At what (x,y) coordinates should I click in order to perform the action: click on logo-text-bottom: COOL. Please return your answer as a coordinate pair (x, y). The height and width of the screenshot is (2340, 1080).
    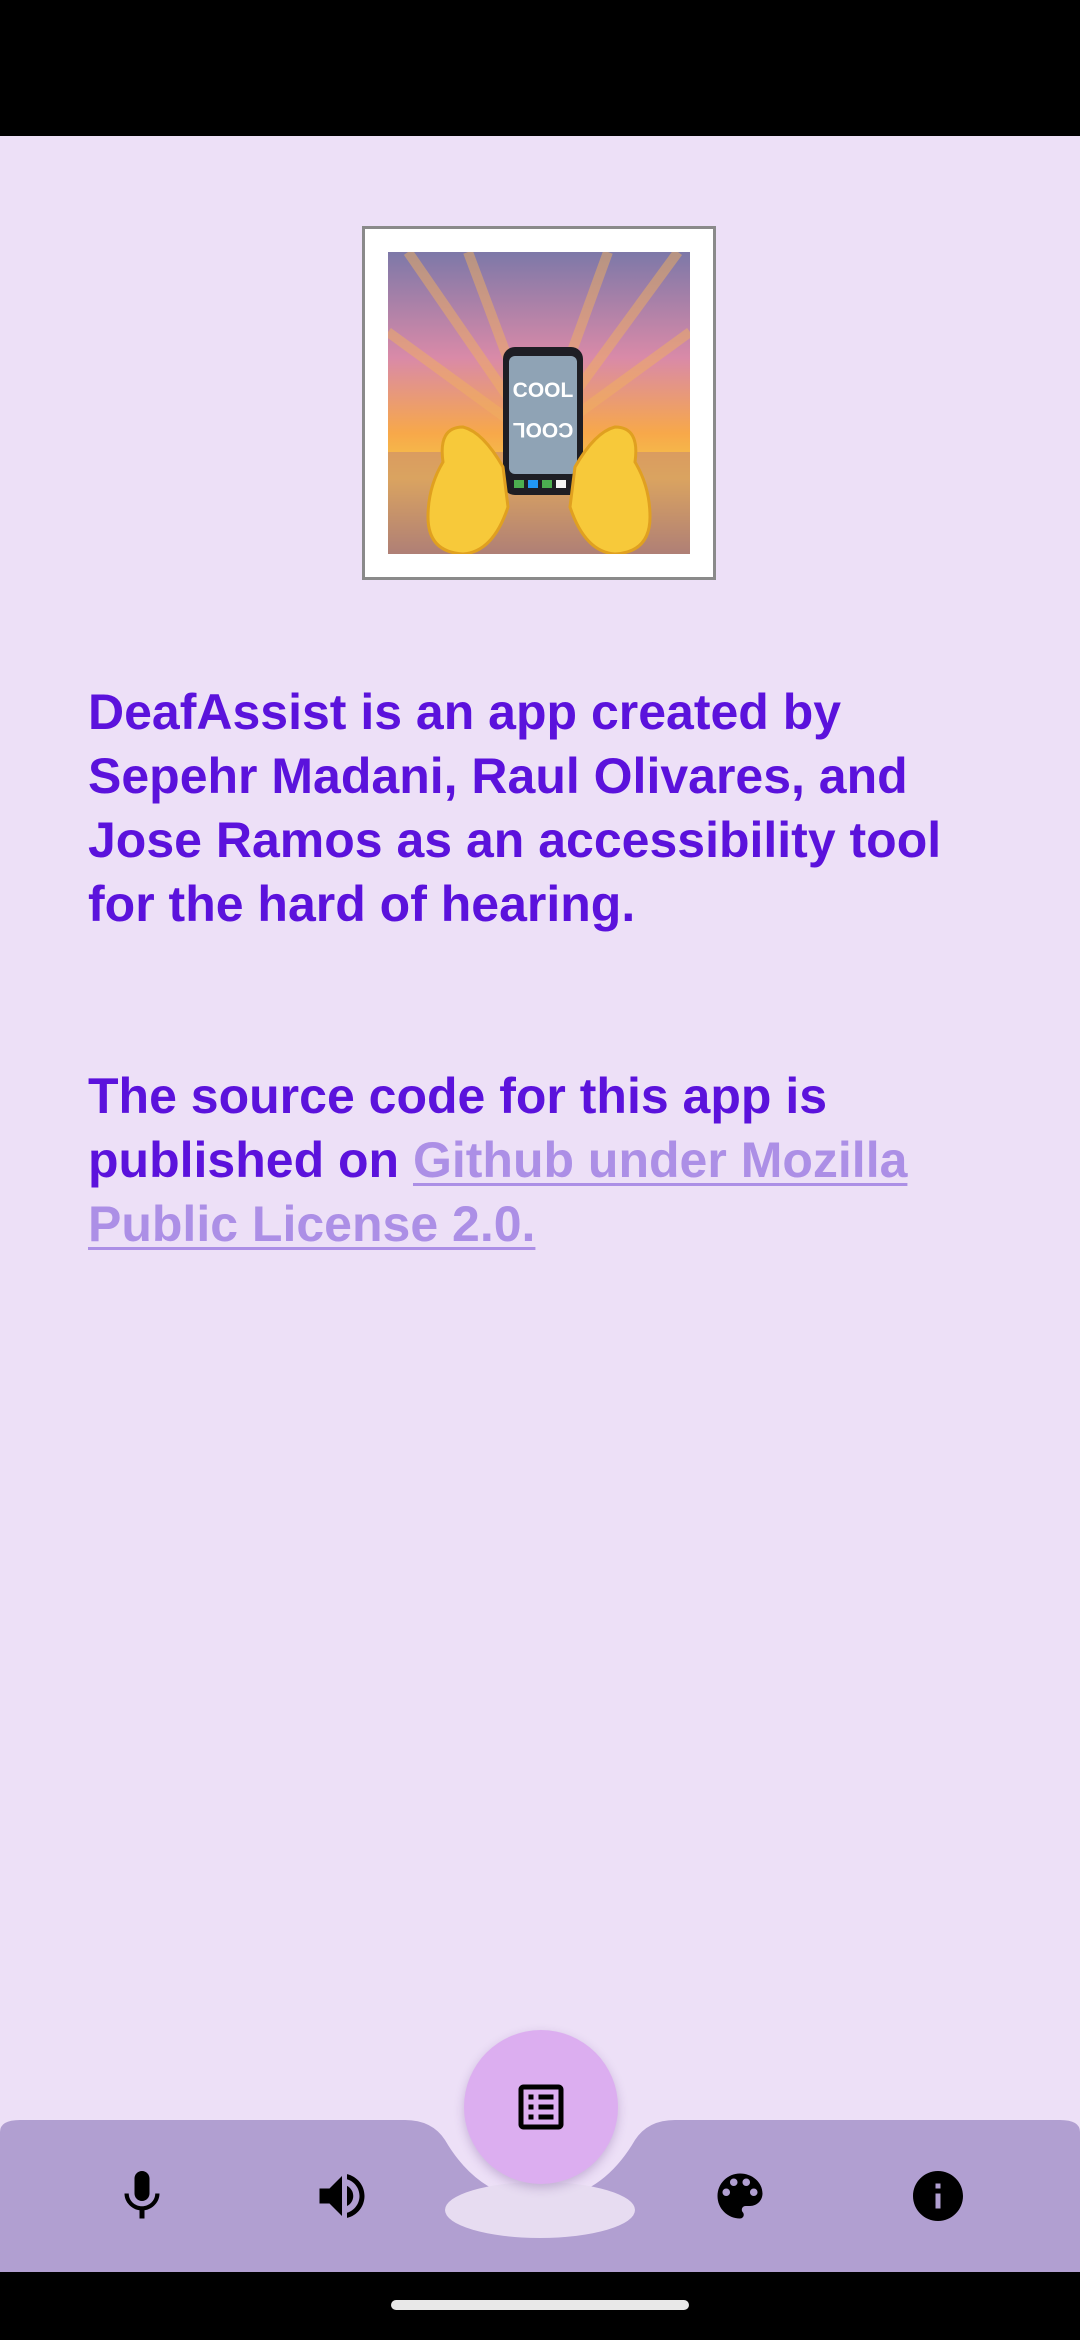
    Looking at the image, I should click on (543, 429).